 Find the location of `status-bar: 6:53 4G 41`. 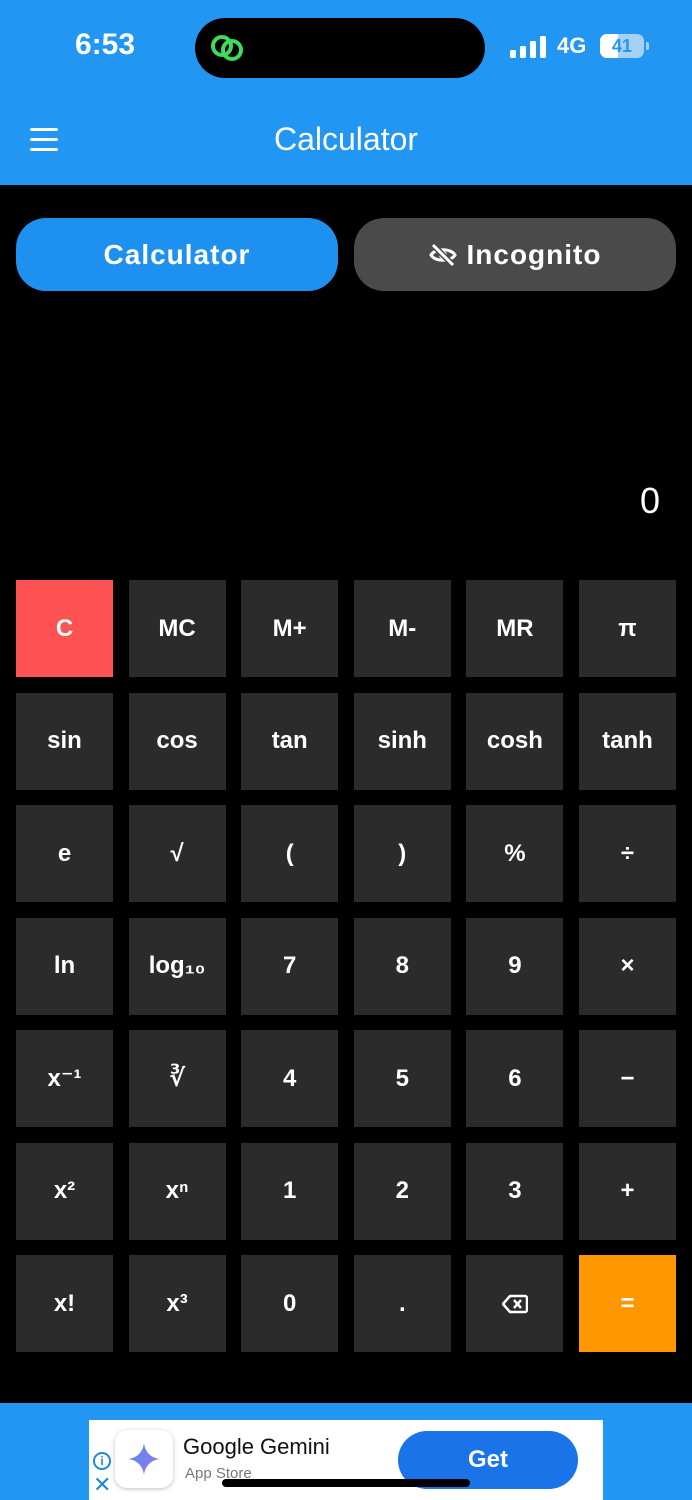

status-bar: 6:53 4G 41 is located at coordinates (346, 47).